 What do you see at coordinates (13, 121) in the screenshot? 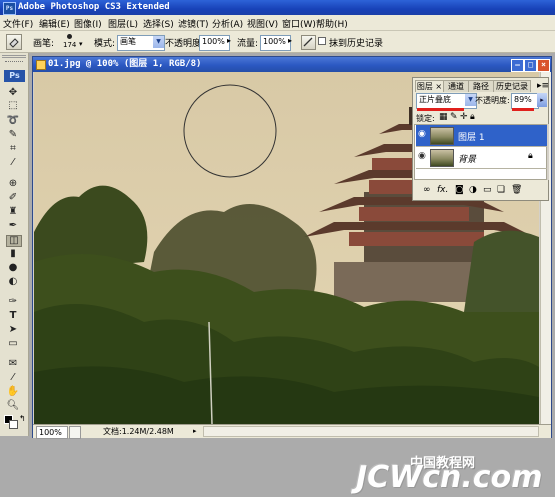
I see `lasso-tool-icon: ➰` at bounding box center [13, 121].